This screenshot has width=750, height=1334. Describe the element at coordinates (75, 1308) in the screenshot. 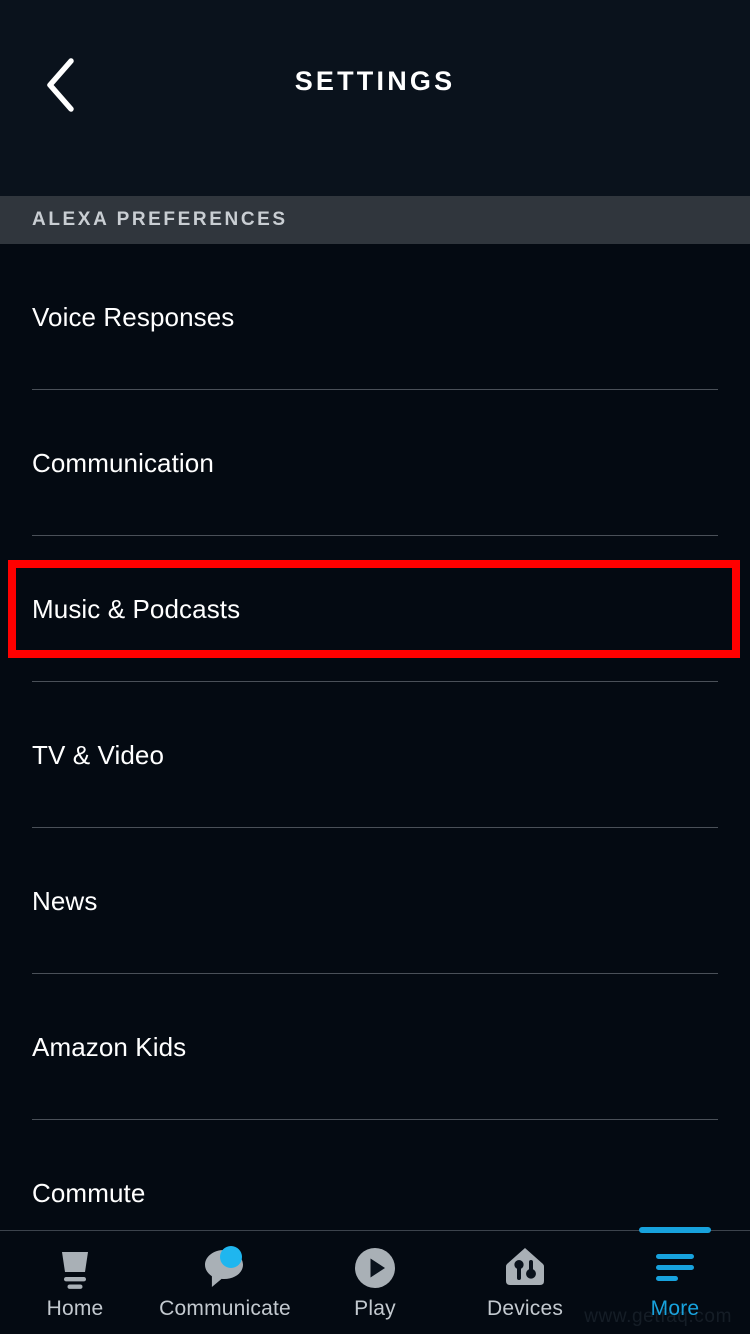

I see `nav-tab-label: Home` at that location.